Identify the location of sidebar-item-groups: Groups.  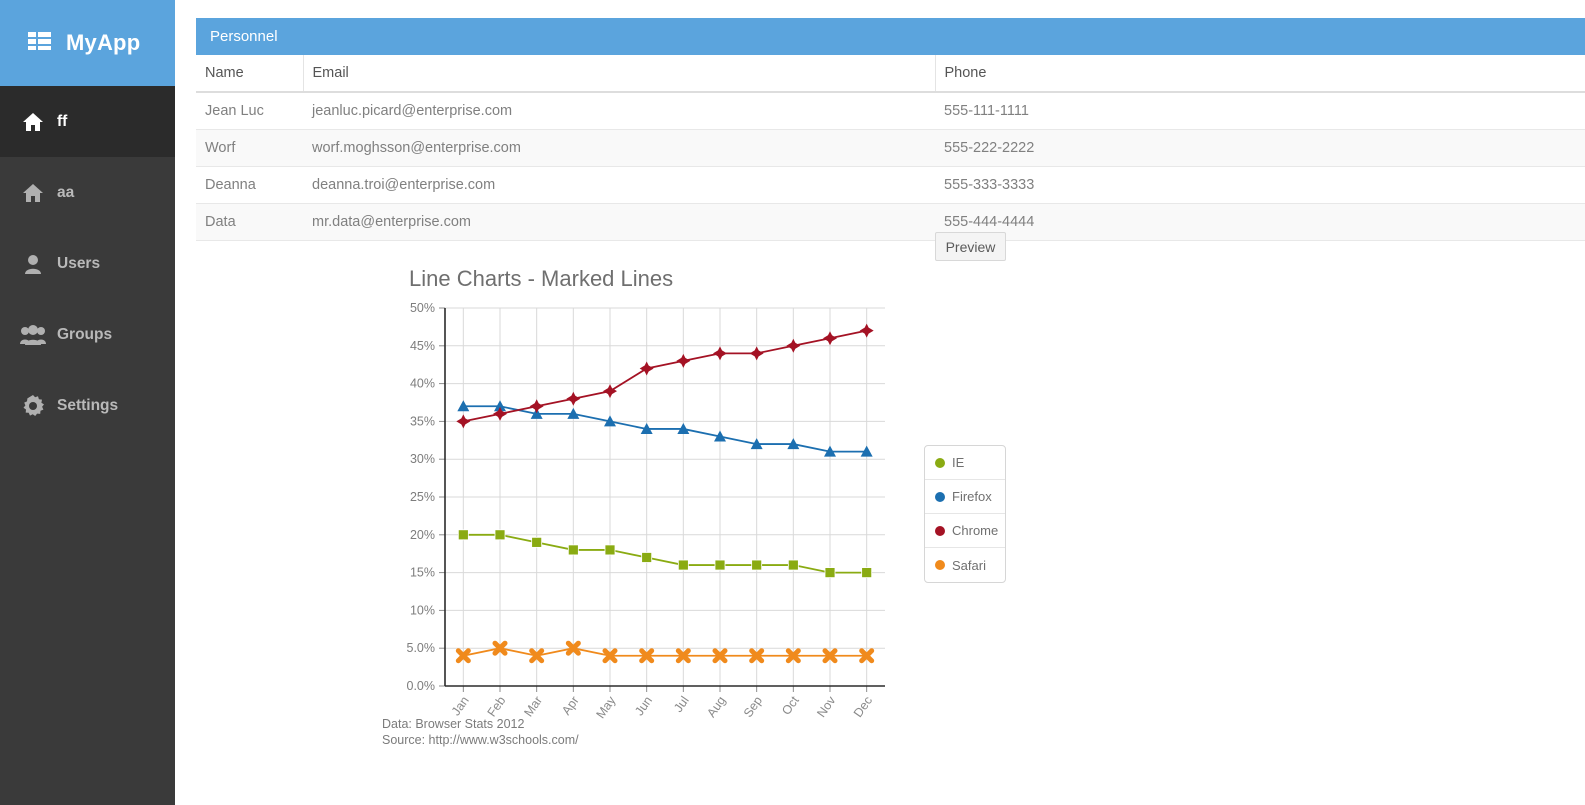
(87, 334).